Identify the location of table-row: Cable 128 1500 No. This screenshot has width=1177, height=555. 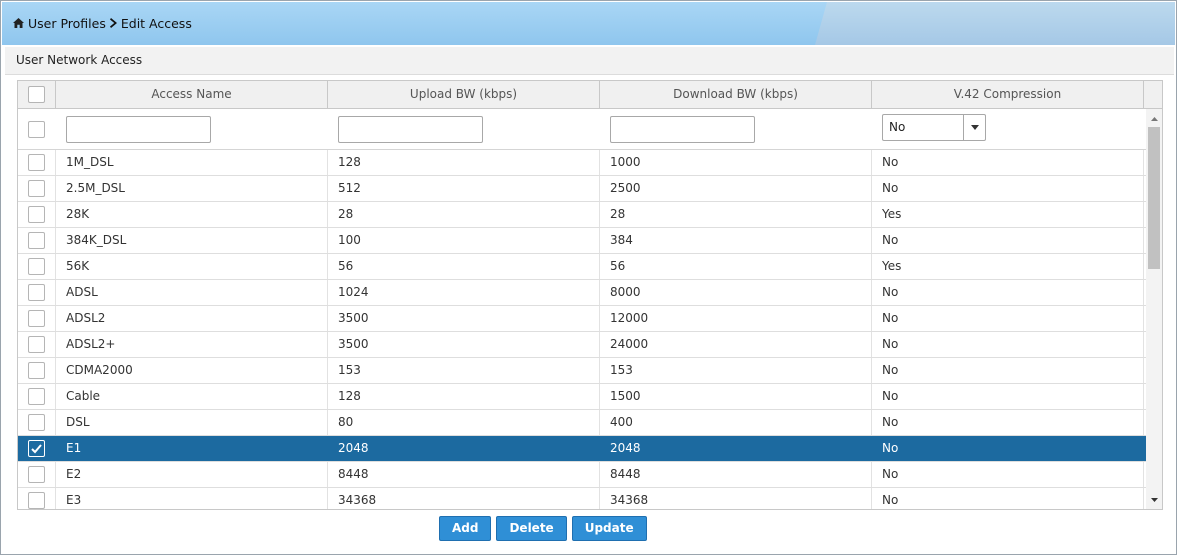
(582, 397).